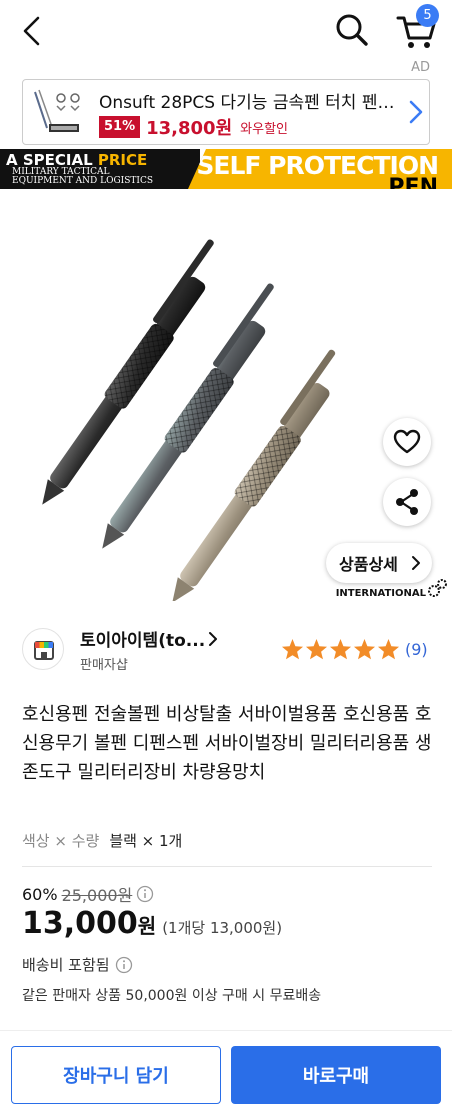 This screenshot has height=1115, width=452. What do you see at coordinates (226, 1072) in the screenshot?
I see `bottom-action-bar: 장바구니 담기 바로구매` at bounding box center [226, 1072].